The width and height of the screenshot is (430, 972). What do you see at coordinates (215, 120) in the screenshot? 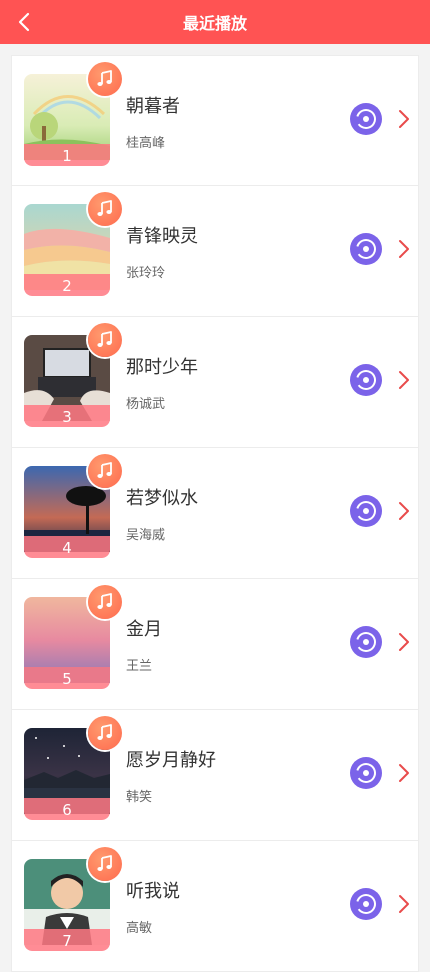
I see `list-item: 1 朝暮者 桂高峰` at bounding box center [215, 120].